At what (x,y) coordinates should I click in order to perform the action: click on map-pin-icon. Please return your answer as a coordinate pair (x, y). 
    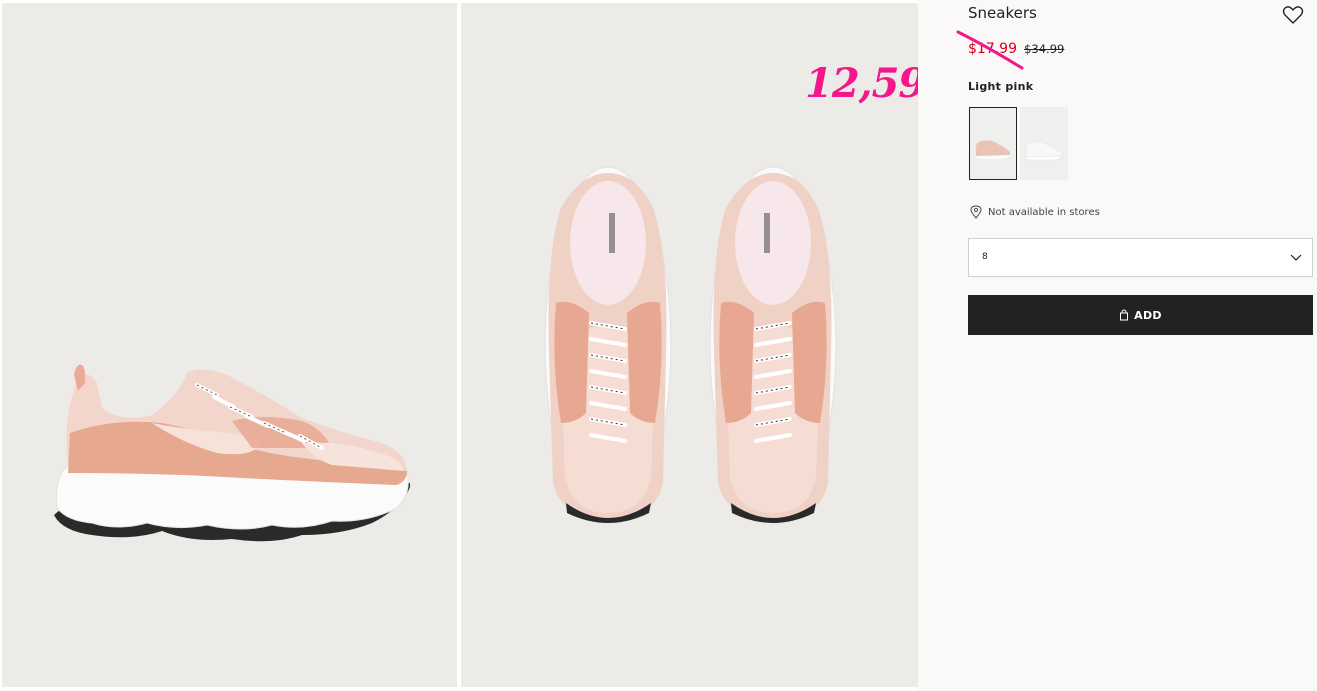
    Looking at the image, I should click on (976, 212).